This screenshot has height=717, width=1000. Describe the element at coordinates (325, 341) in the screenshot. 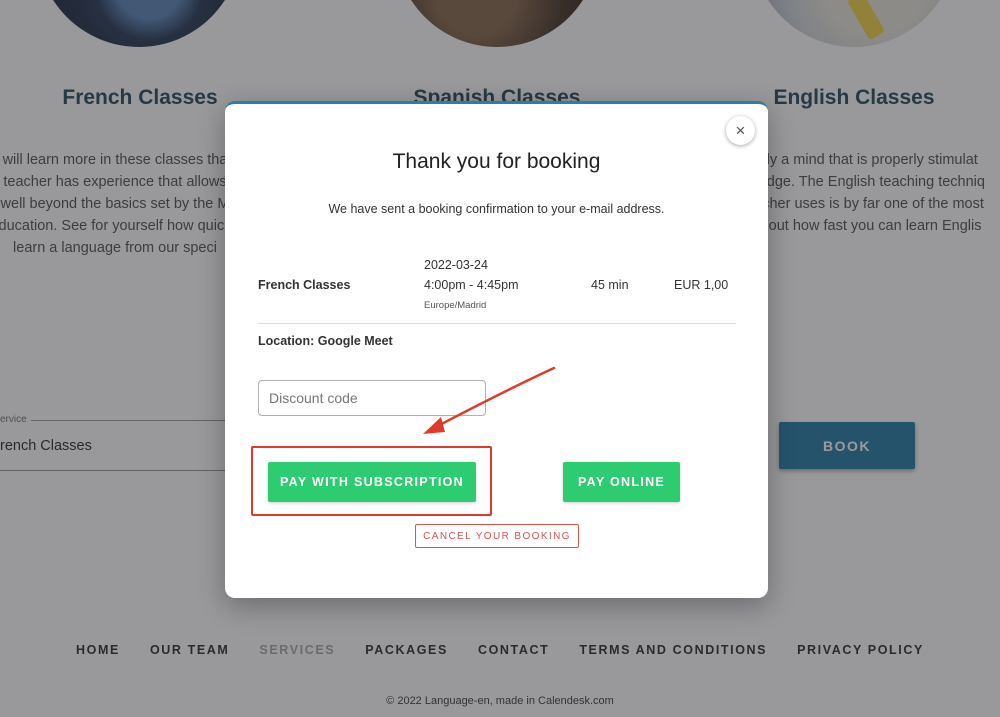

I see `booking-location: Location: Google Meet` at that location.